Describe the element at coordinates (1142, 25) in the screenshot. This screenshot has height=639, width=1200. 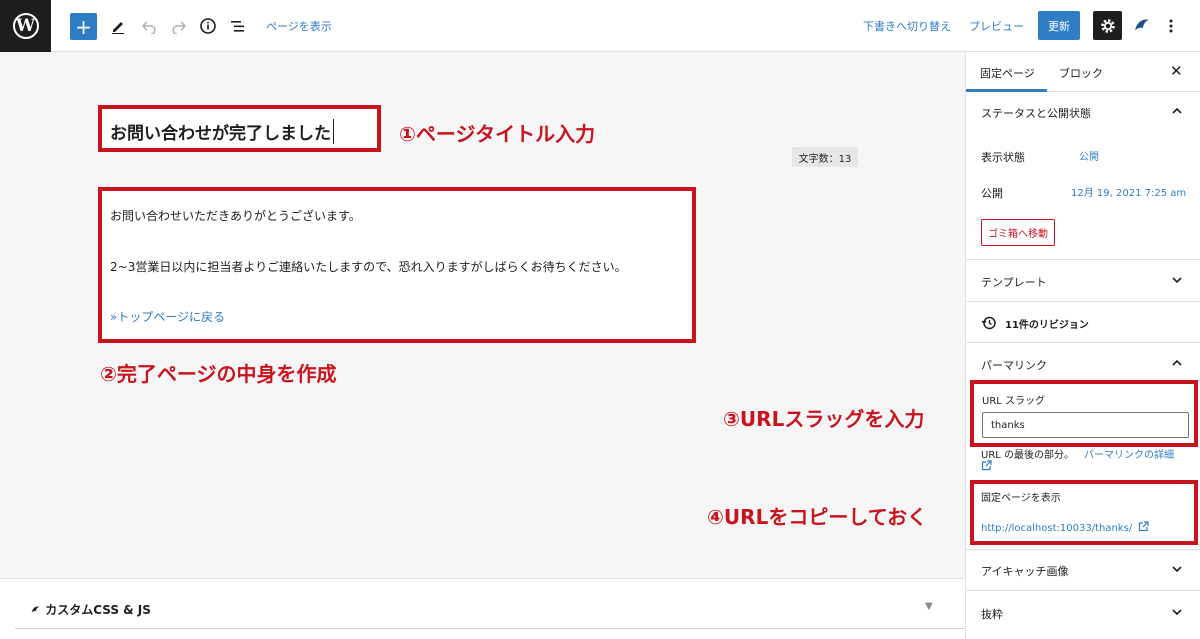
I see `custom-css-js-icon` at that location.